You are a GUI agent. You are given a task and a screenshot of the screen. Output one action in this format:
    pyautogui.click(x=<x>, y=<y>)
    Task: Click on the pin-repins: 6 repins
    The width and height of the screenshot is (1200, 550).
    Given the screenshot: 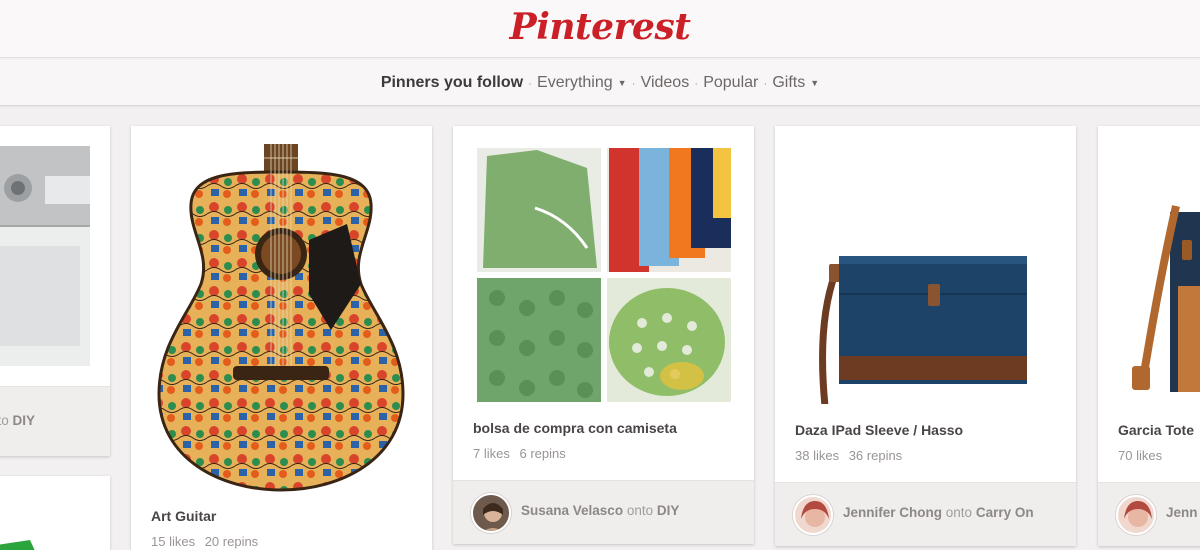 What is the action you would take?
    pyautogui.click(x=542, y=453)
    